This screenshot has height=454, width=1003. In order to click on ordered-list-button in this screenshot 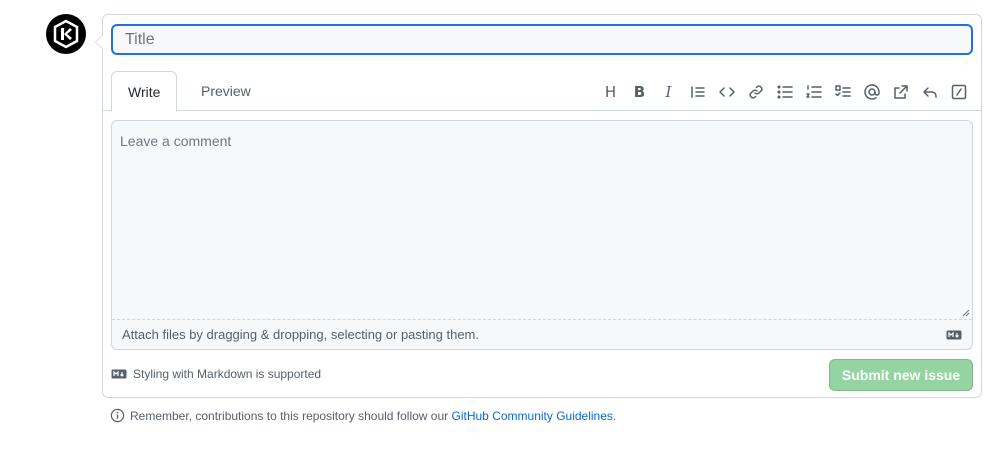, I will do `click(813, 92)`.